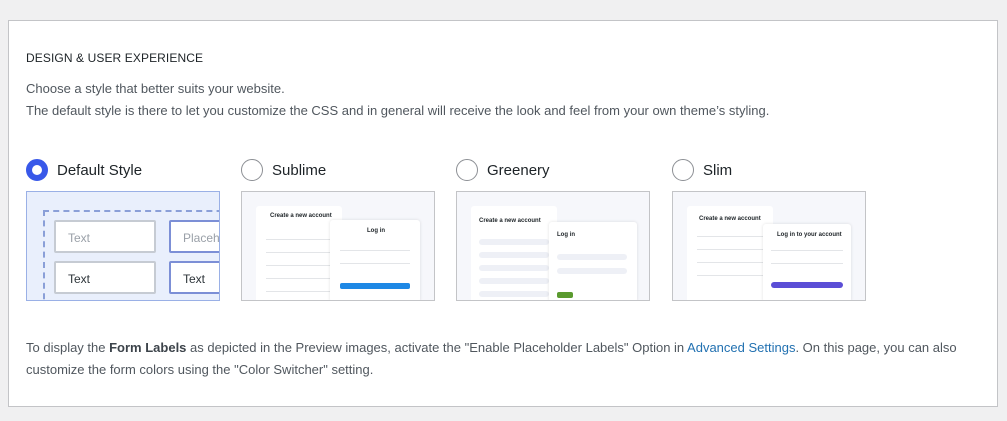 This screenshot has width=1007, height=421. Describe the element at coordinates (194, 236) in the screenshot. I see `preview-field: Placeholder` at that location.